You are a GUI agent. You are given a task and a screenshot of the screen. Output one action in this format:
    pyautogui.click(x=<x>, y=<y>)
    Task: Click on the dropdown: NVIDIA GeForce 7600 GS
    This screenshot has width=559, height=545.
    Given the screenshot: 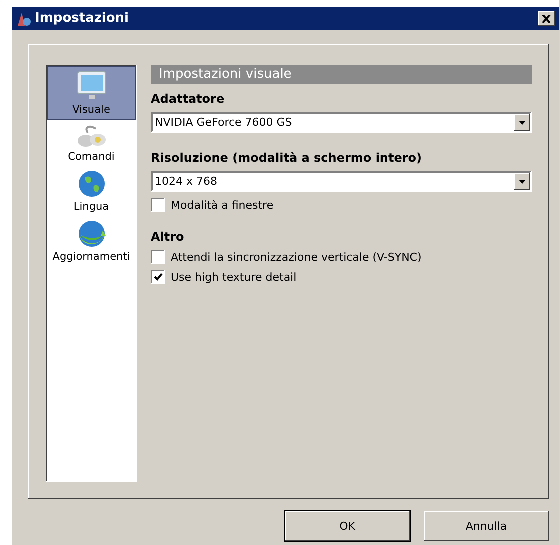 What is the action you would take?
    pyautogui.click(x=341, y=122)
    